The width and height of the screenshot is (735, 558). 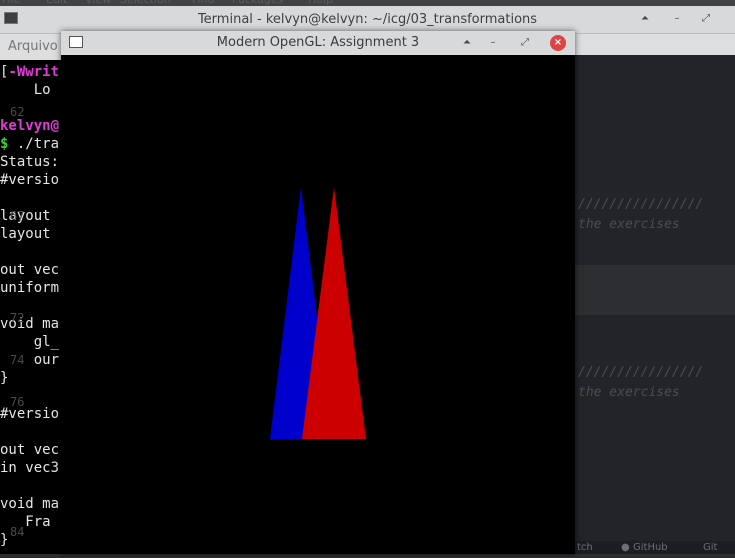 I want to click on terminal-line: our, so click(x=30, y=360).